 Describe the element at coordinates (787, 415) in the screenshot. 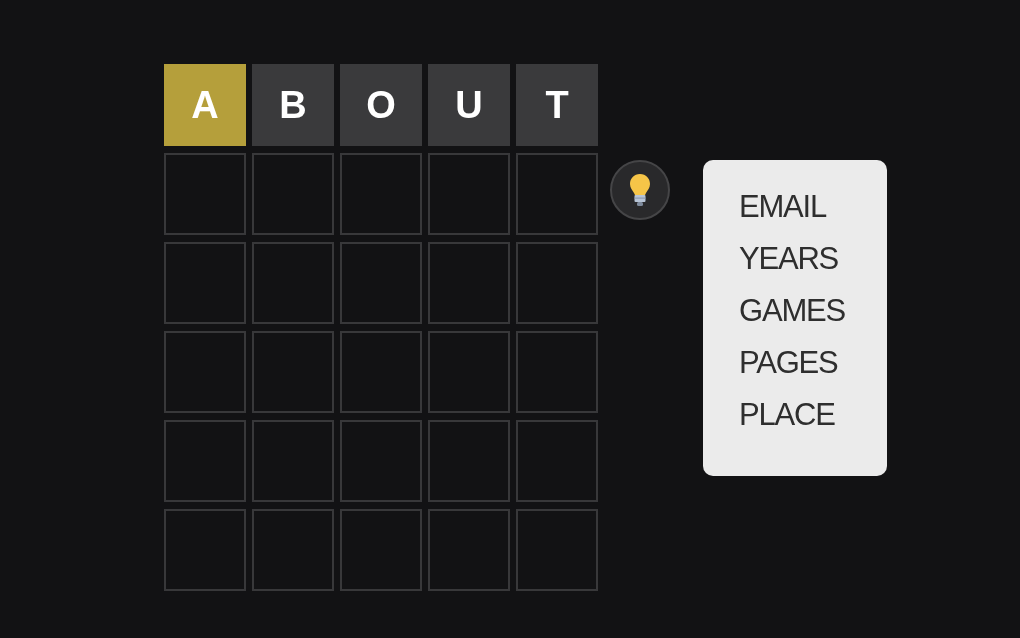

I see `hint-word: PLACE` at that location.